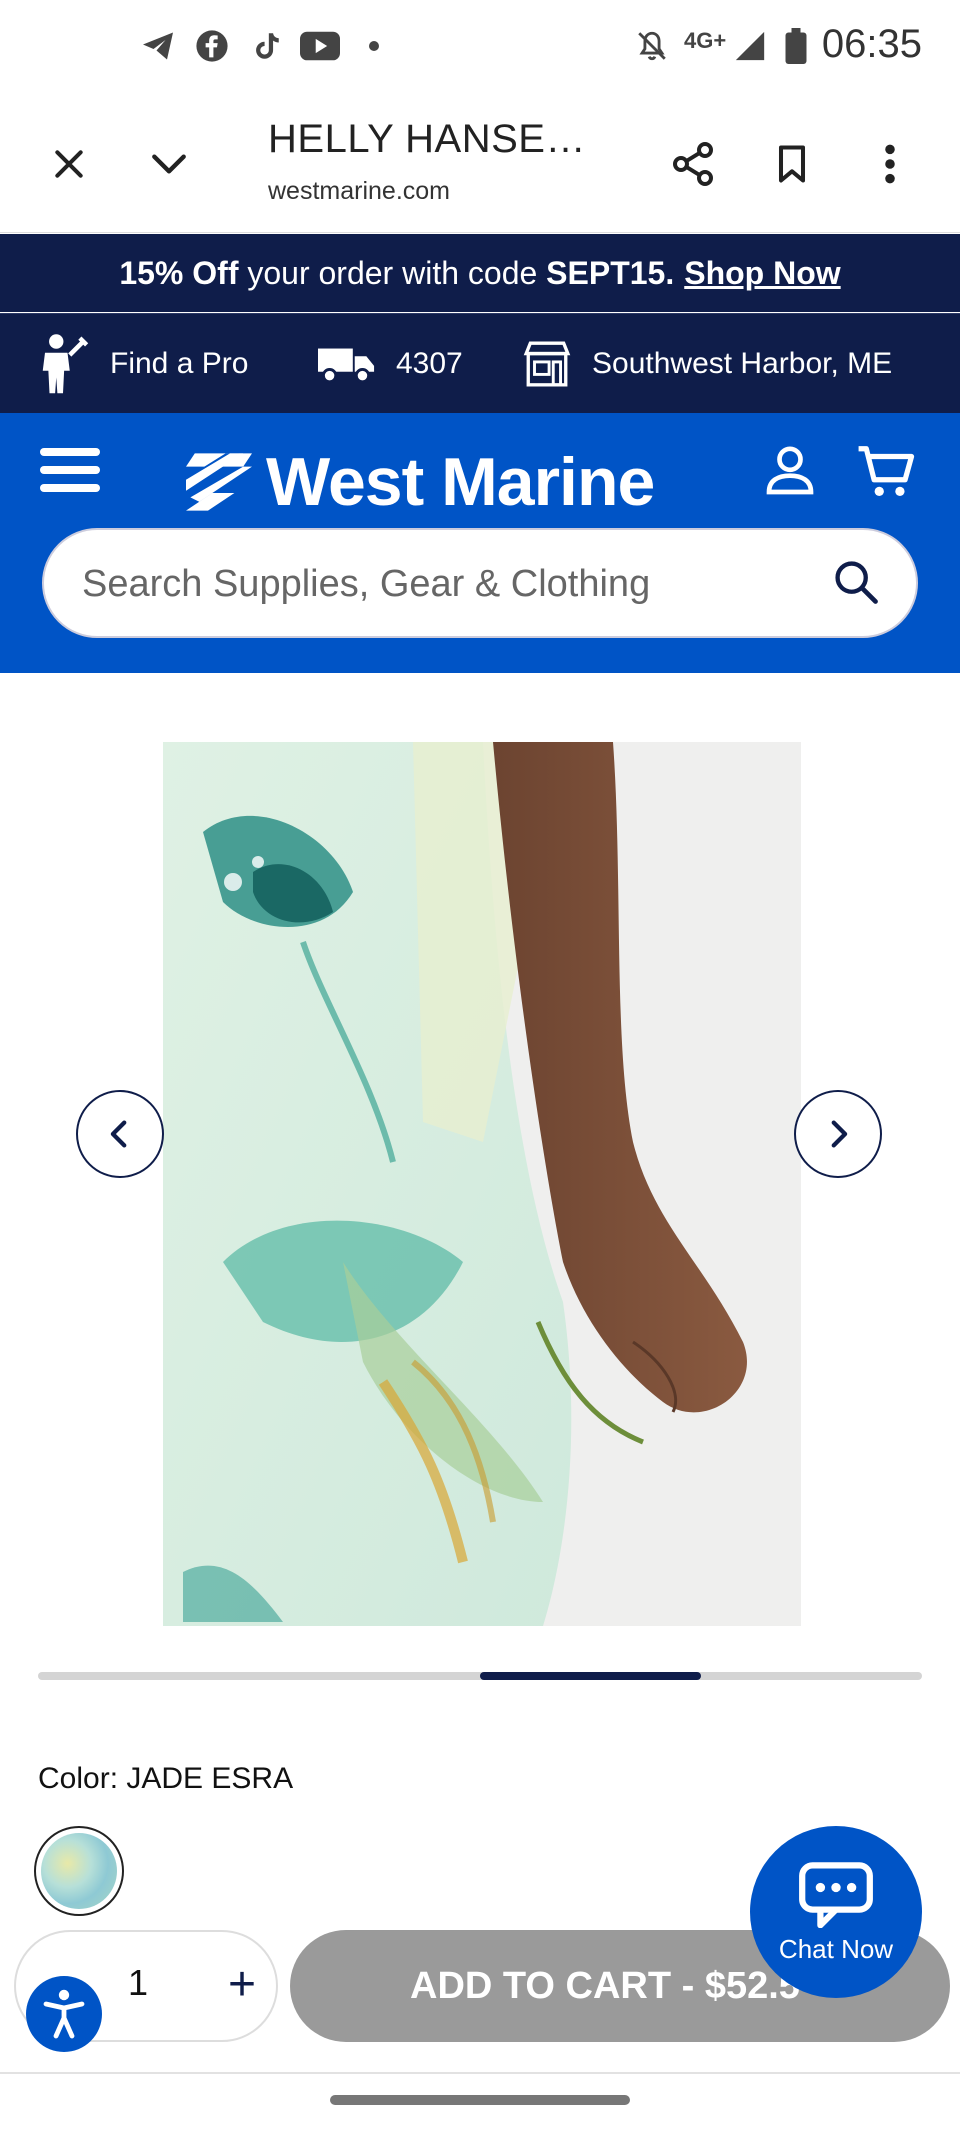 The width and height of the screenshot is (960, 2133). What do you see at coordinates (480, 363) in the screenshot?
I see `utility-bar: Find a Pro 4307 Southwest Harbor, ME` at bounding box center [480, 363].